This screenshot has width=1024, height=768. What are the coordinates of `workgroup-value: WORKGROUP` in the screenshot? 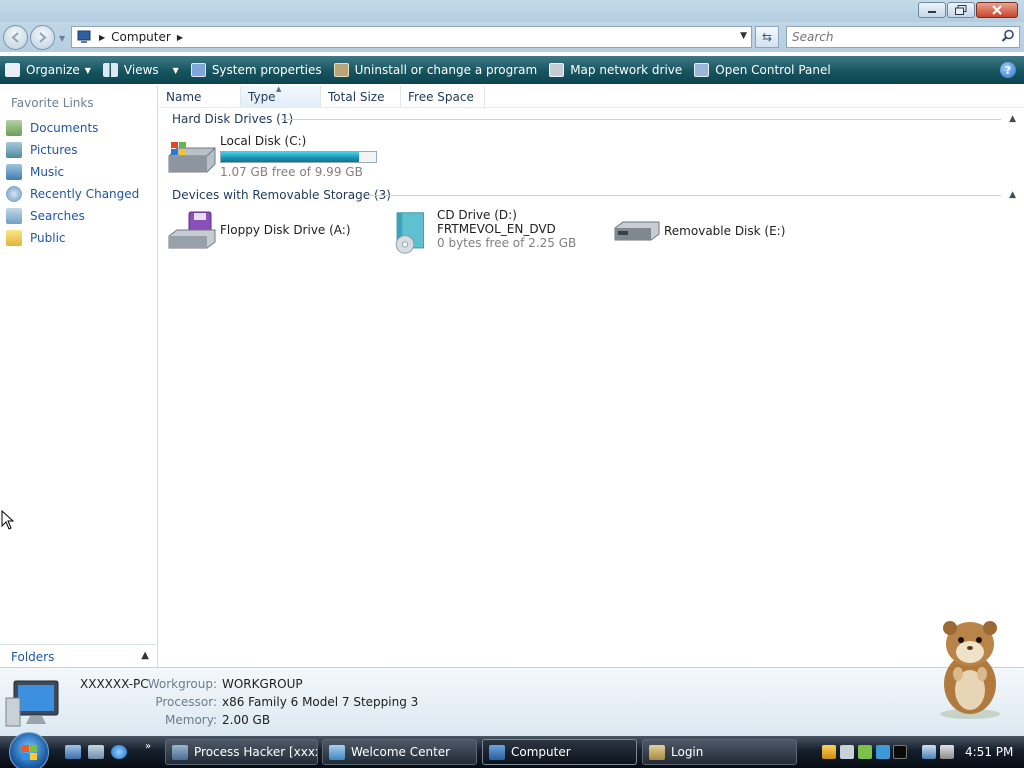 It's located at (262, 684).